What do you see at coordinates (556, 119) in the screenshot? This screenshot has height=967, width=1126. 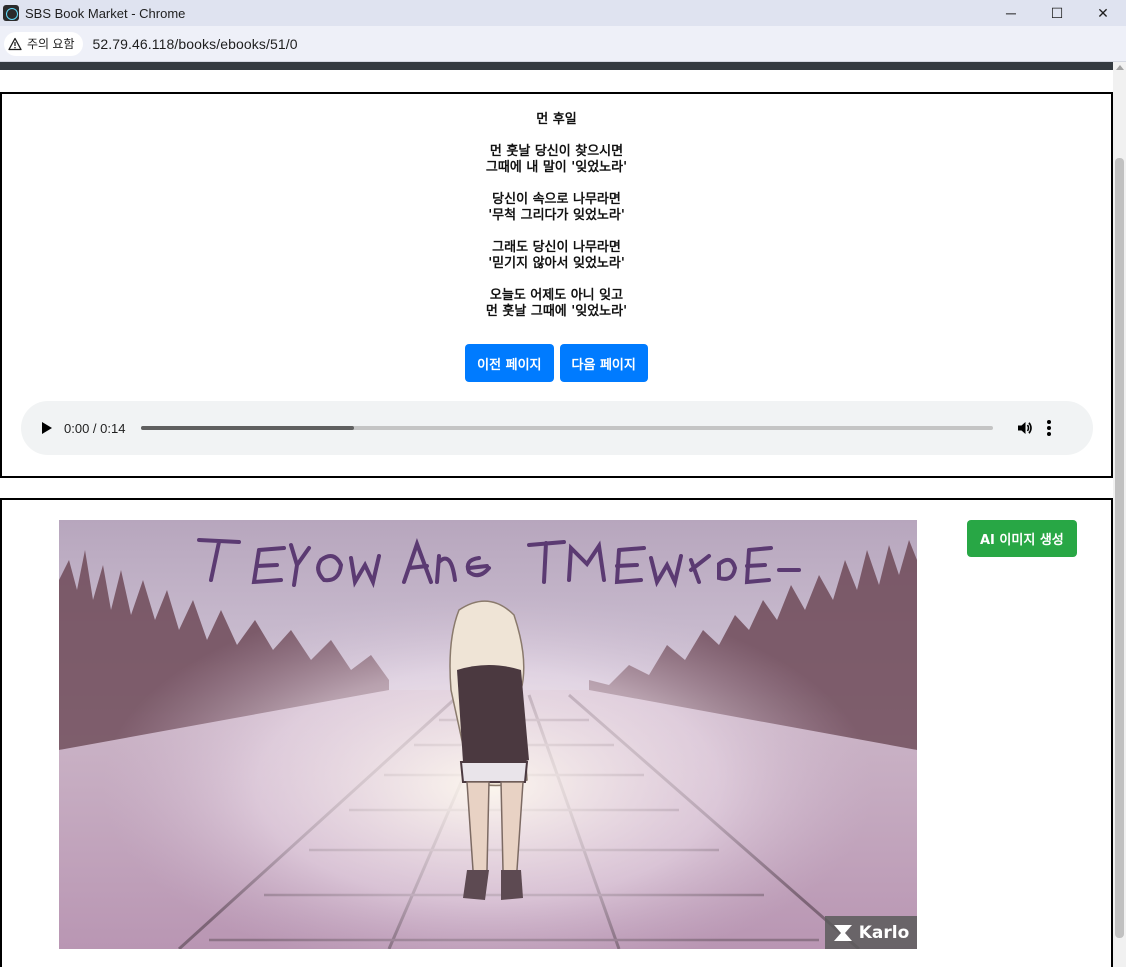 I see `poem-title: 먼 후일` at bounding box center [556, 119].